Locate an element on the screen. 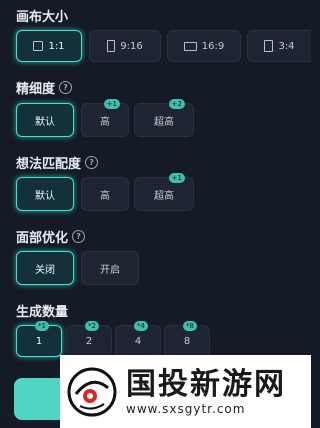  face-on-button: 开启 is located at coordinates (110, 268).